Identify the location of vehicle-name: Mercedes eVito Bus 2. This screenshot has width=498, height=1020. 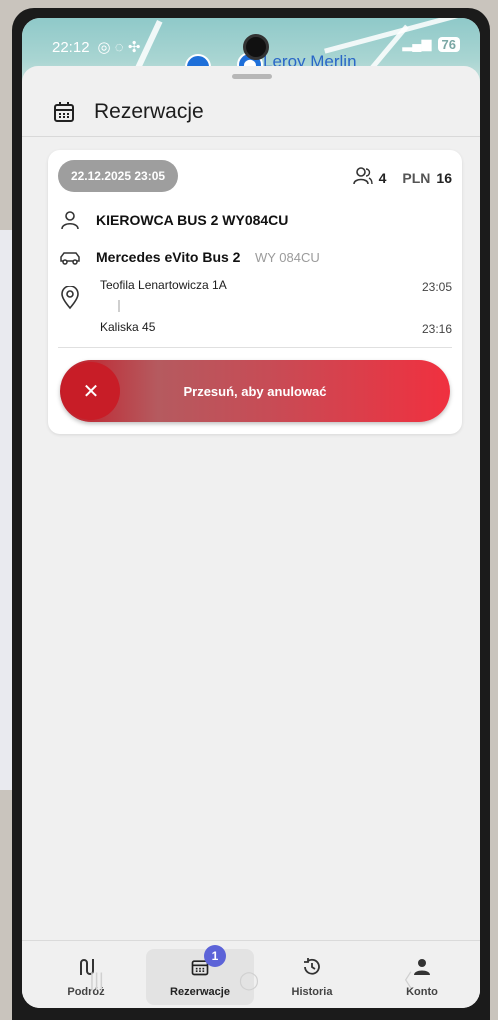
(168, 257).